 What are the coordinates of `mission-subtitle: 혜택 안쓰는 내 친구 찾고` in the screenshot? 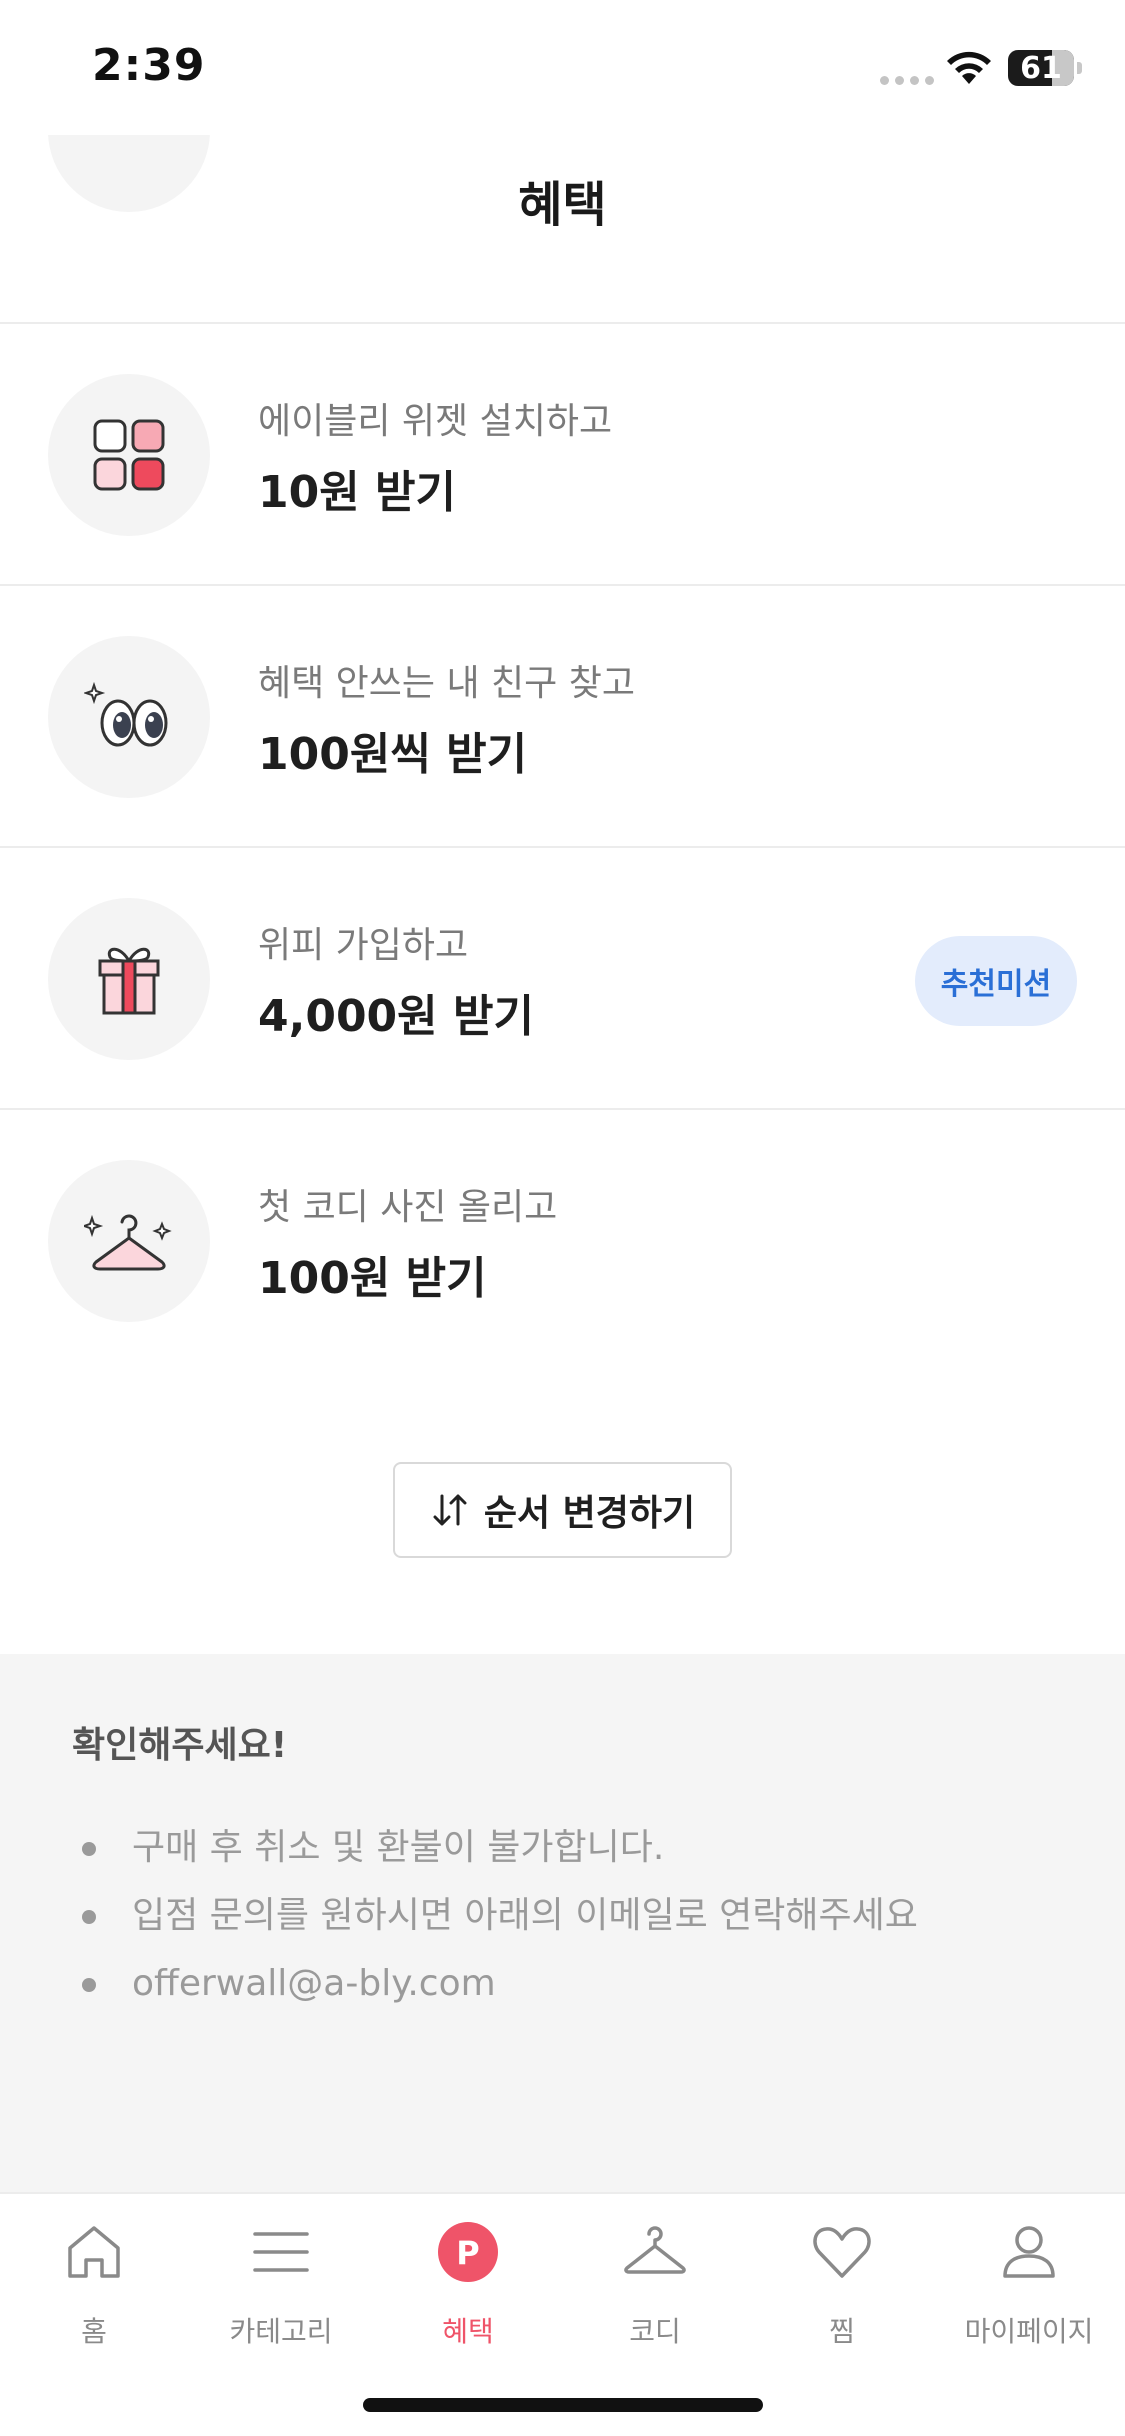 It's located at (446, 683).